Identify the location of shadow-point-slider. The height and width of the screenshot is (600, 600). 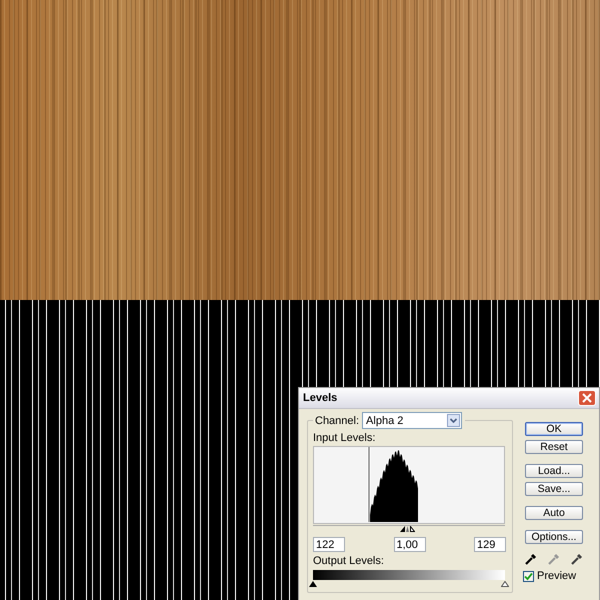
(402, 529).